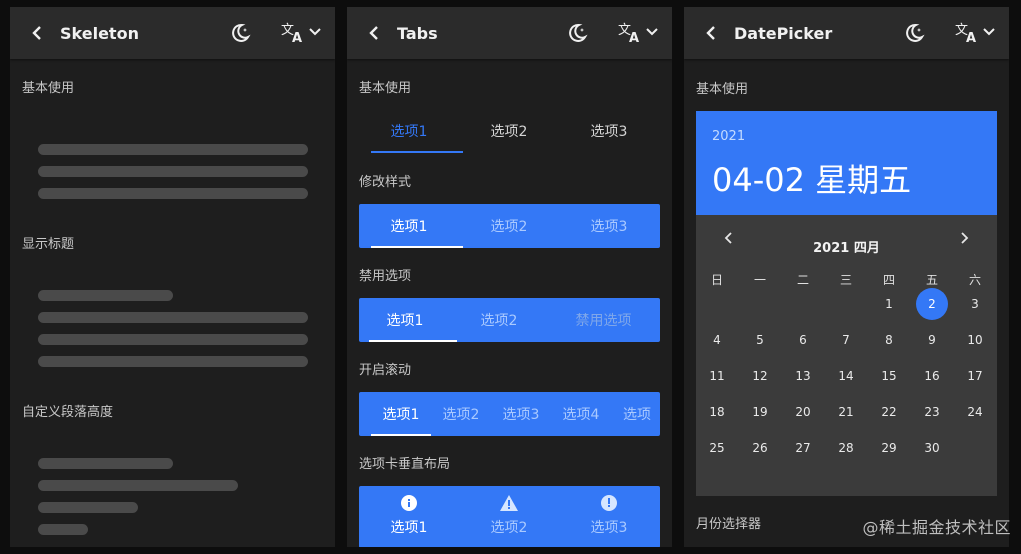  What do you see at coordinates (641, 414) in the screenshot?
I see `tab-option-5: 选项` at bounding box center [641, 414].